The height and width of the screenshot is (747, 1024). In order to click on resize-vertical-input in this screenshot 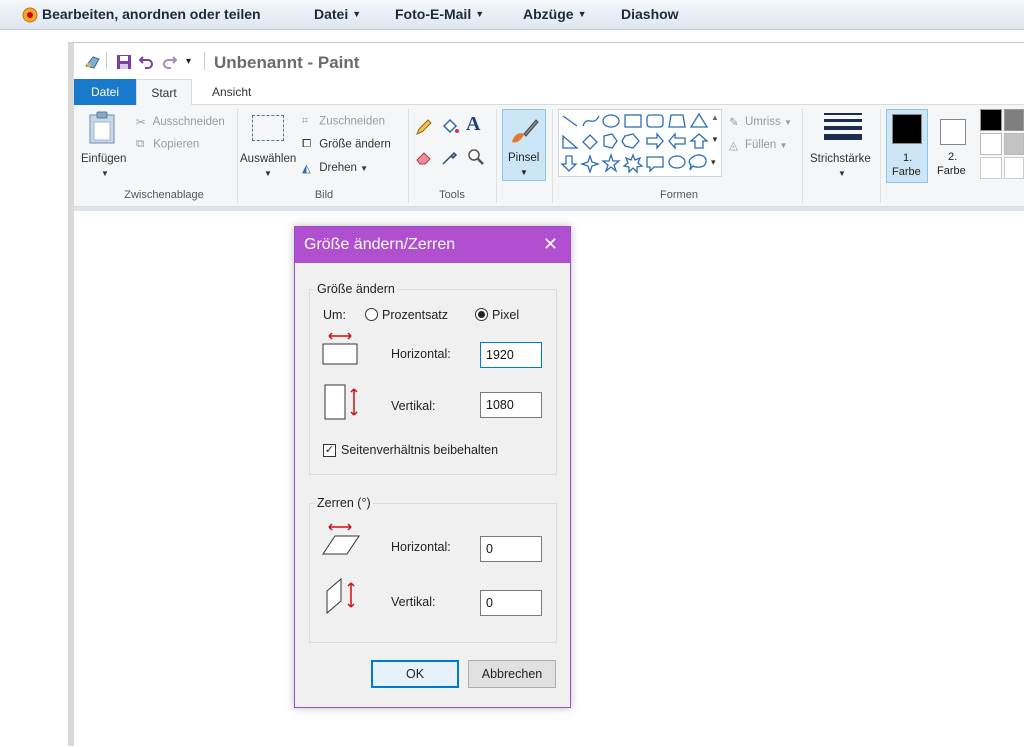, I will do `click(511, 405)`.